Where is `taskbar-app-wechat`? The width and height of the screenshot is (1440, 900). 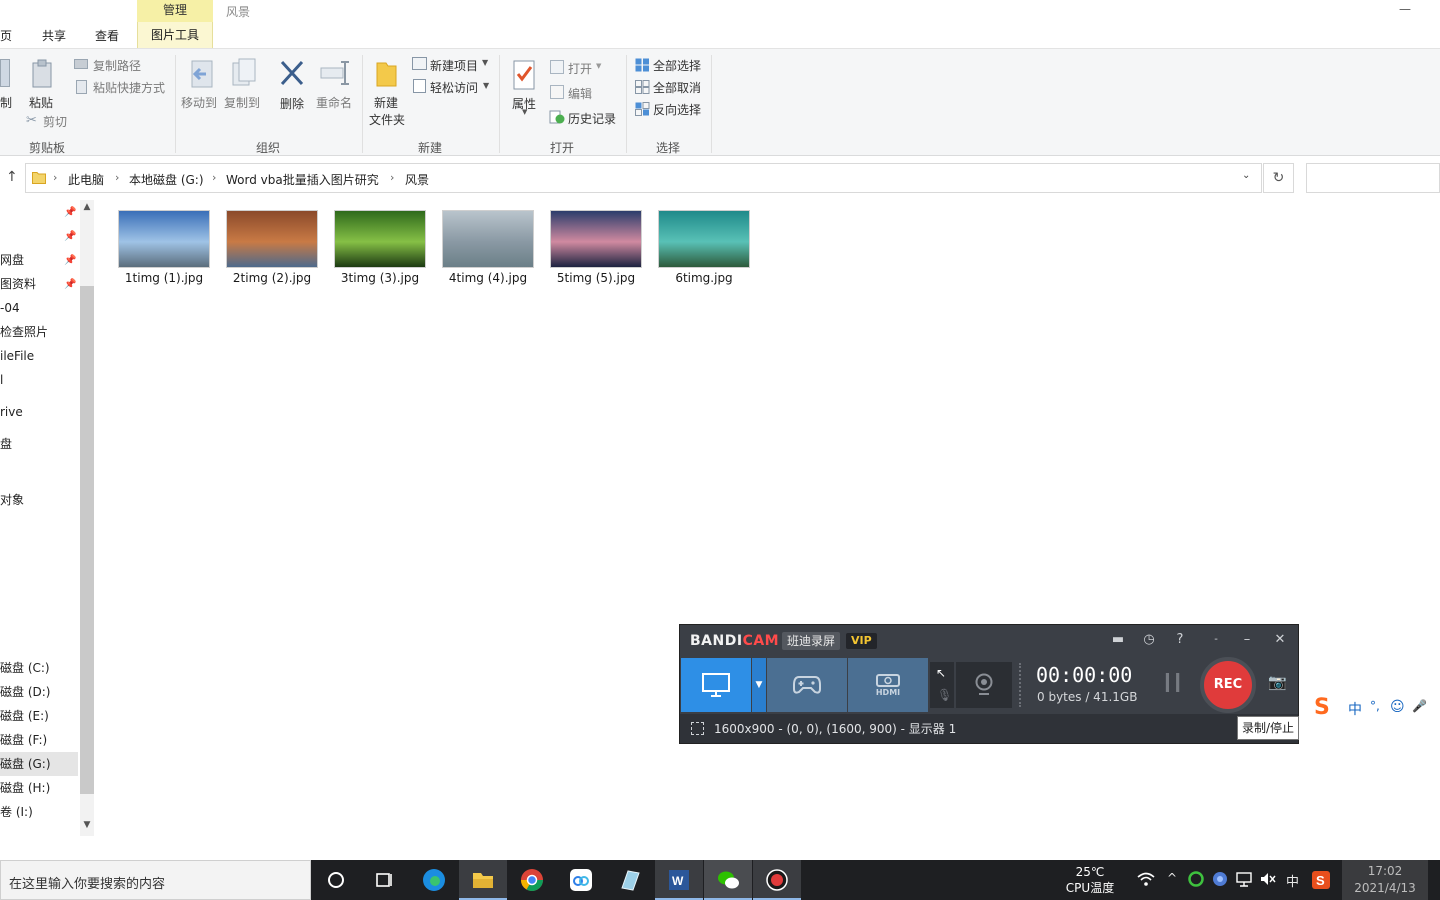
taskbar-app-wechat is located at coordinates (728, 880).